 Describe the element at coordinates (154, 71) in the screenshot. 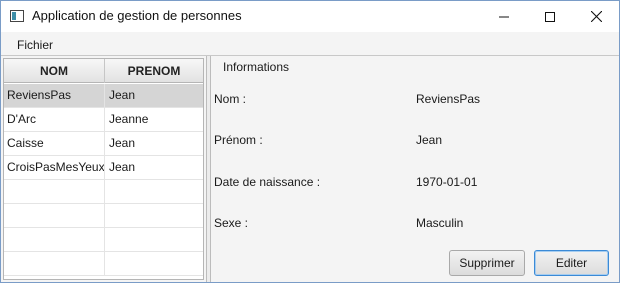

I see `column-header-prenom: PRENOM` at that location.